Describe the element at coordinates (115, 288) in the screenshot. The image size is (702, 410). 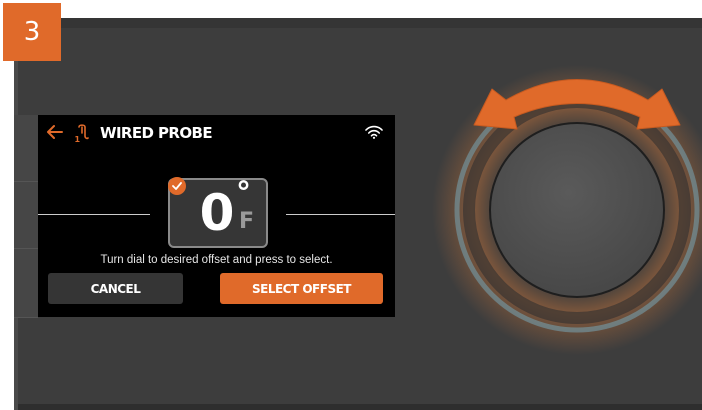
I see `cancel-button: CANCEL` at that location.